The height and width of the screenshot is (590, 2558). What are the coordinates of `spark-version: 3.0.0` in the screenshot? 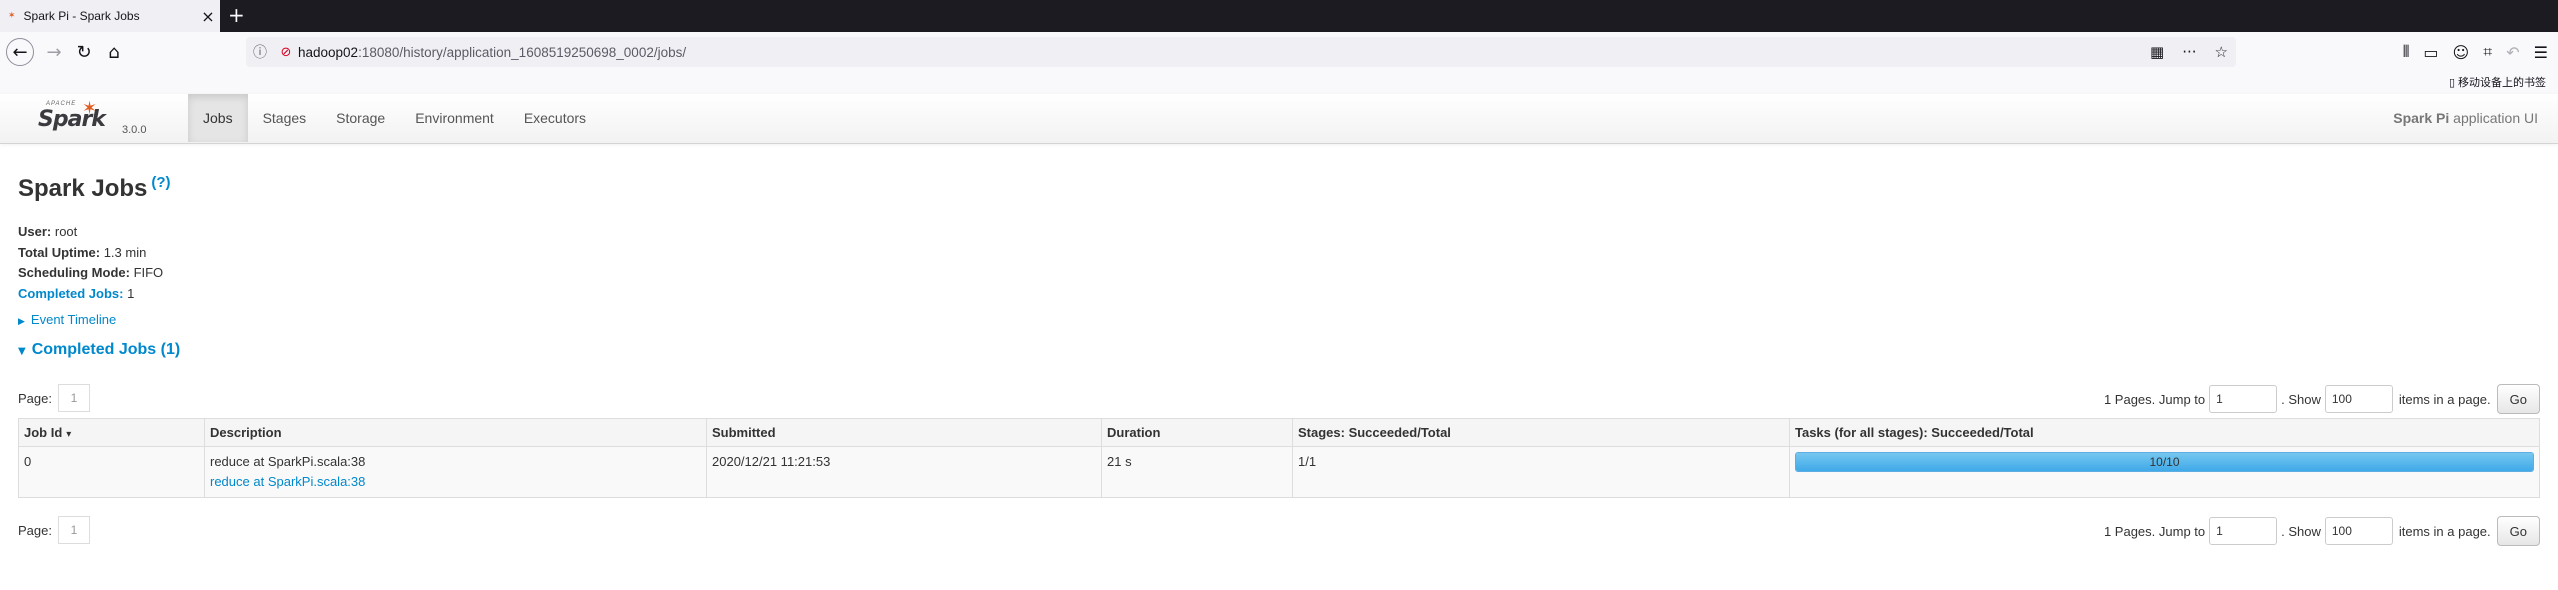 It's located at (134, 130).